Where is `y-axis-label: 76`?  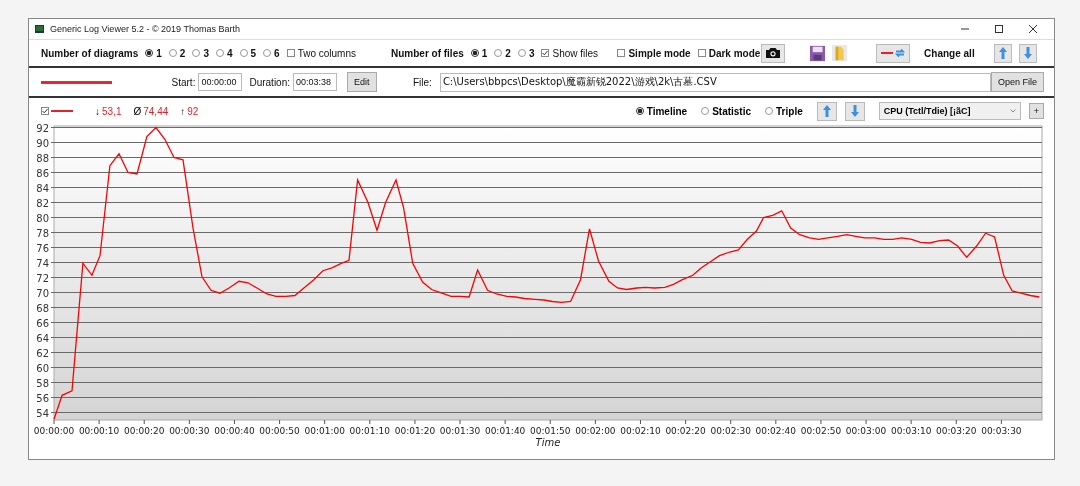 y-axis-label: 76 is located at coordinates (42, 248).